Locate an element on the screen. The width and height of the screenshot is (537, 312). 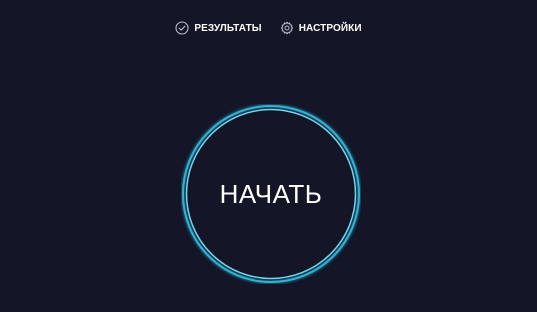
nav-results: РЕЗУЛЬТАТЫ is located at coordinates (218, 28).